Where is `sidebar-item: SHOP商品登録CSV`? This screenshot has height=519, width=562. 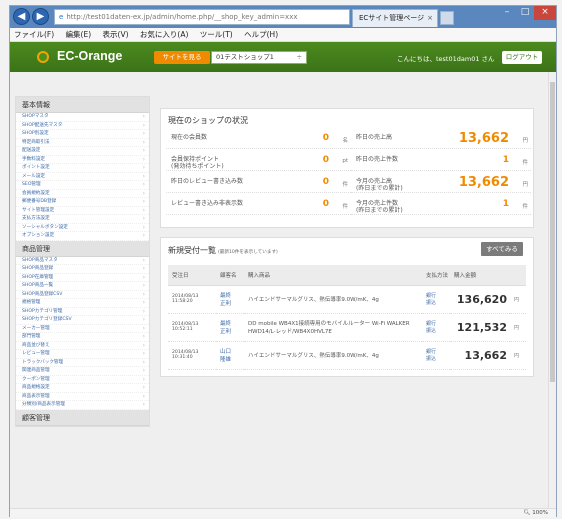 sidebar-item: SHOP商品登録CSV is located at coordinates (82, 295).